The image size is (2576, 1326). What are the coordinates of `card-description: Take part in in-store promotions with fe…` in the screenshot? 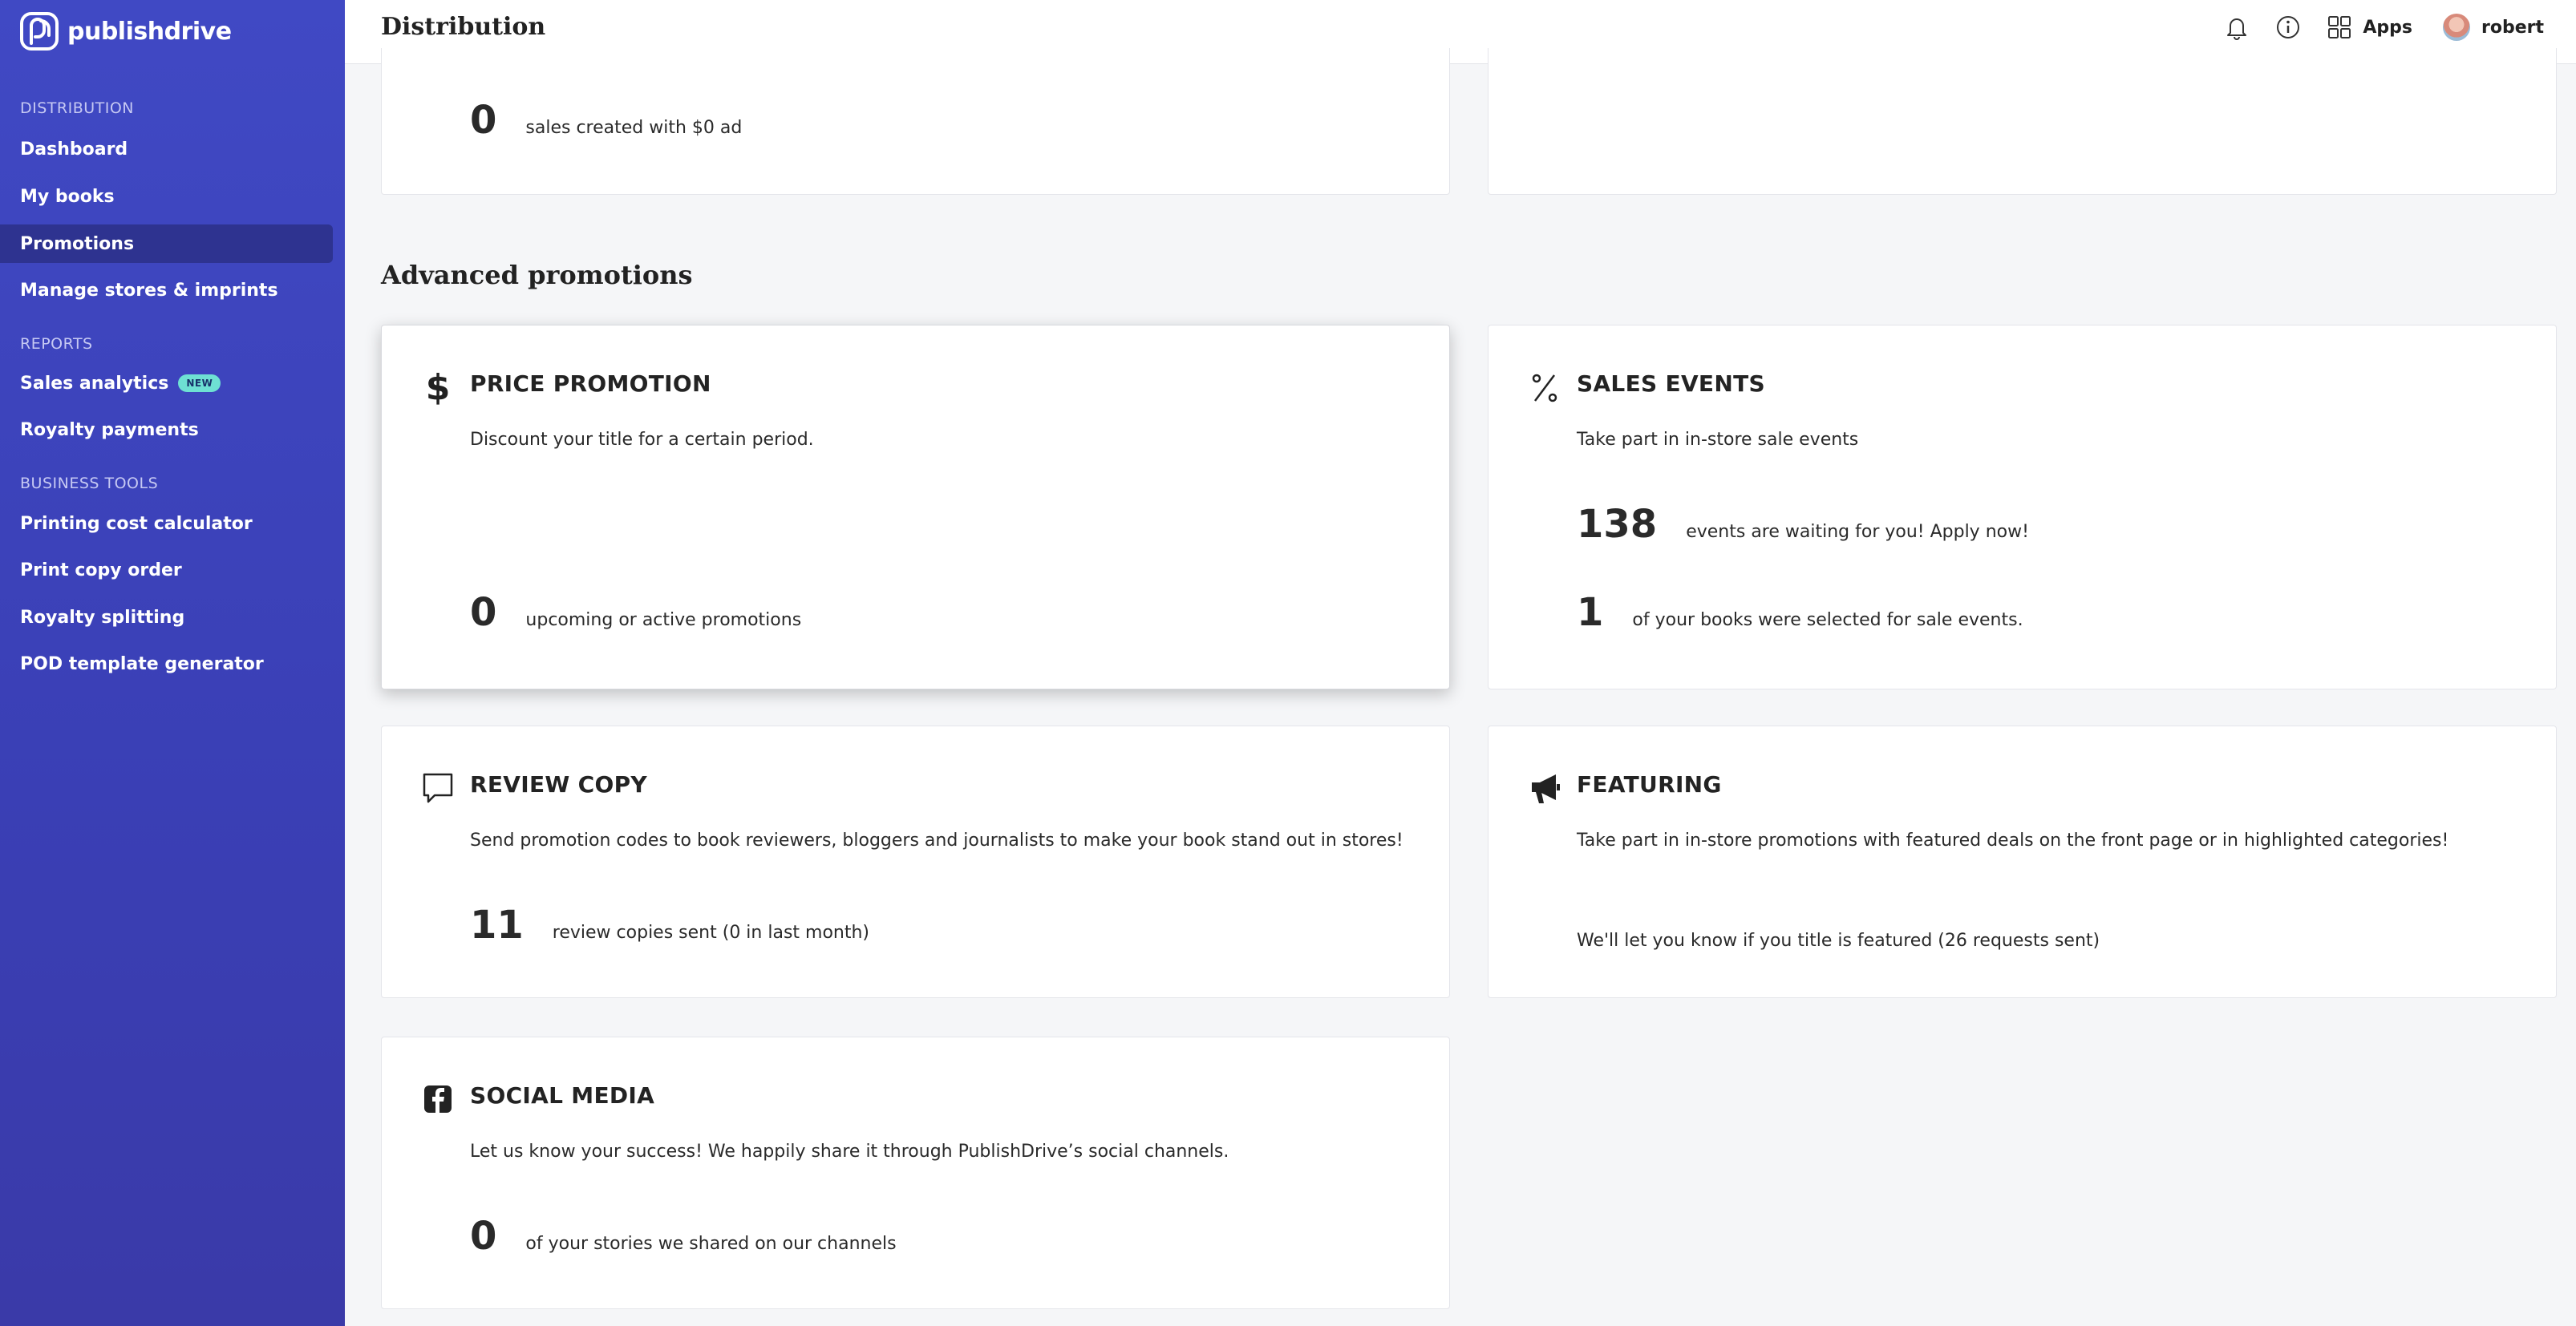 It's located at (2013, 841).